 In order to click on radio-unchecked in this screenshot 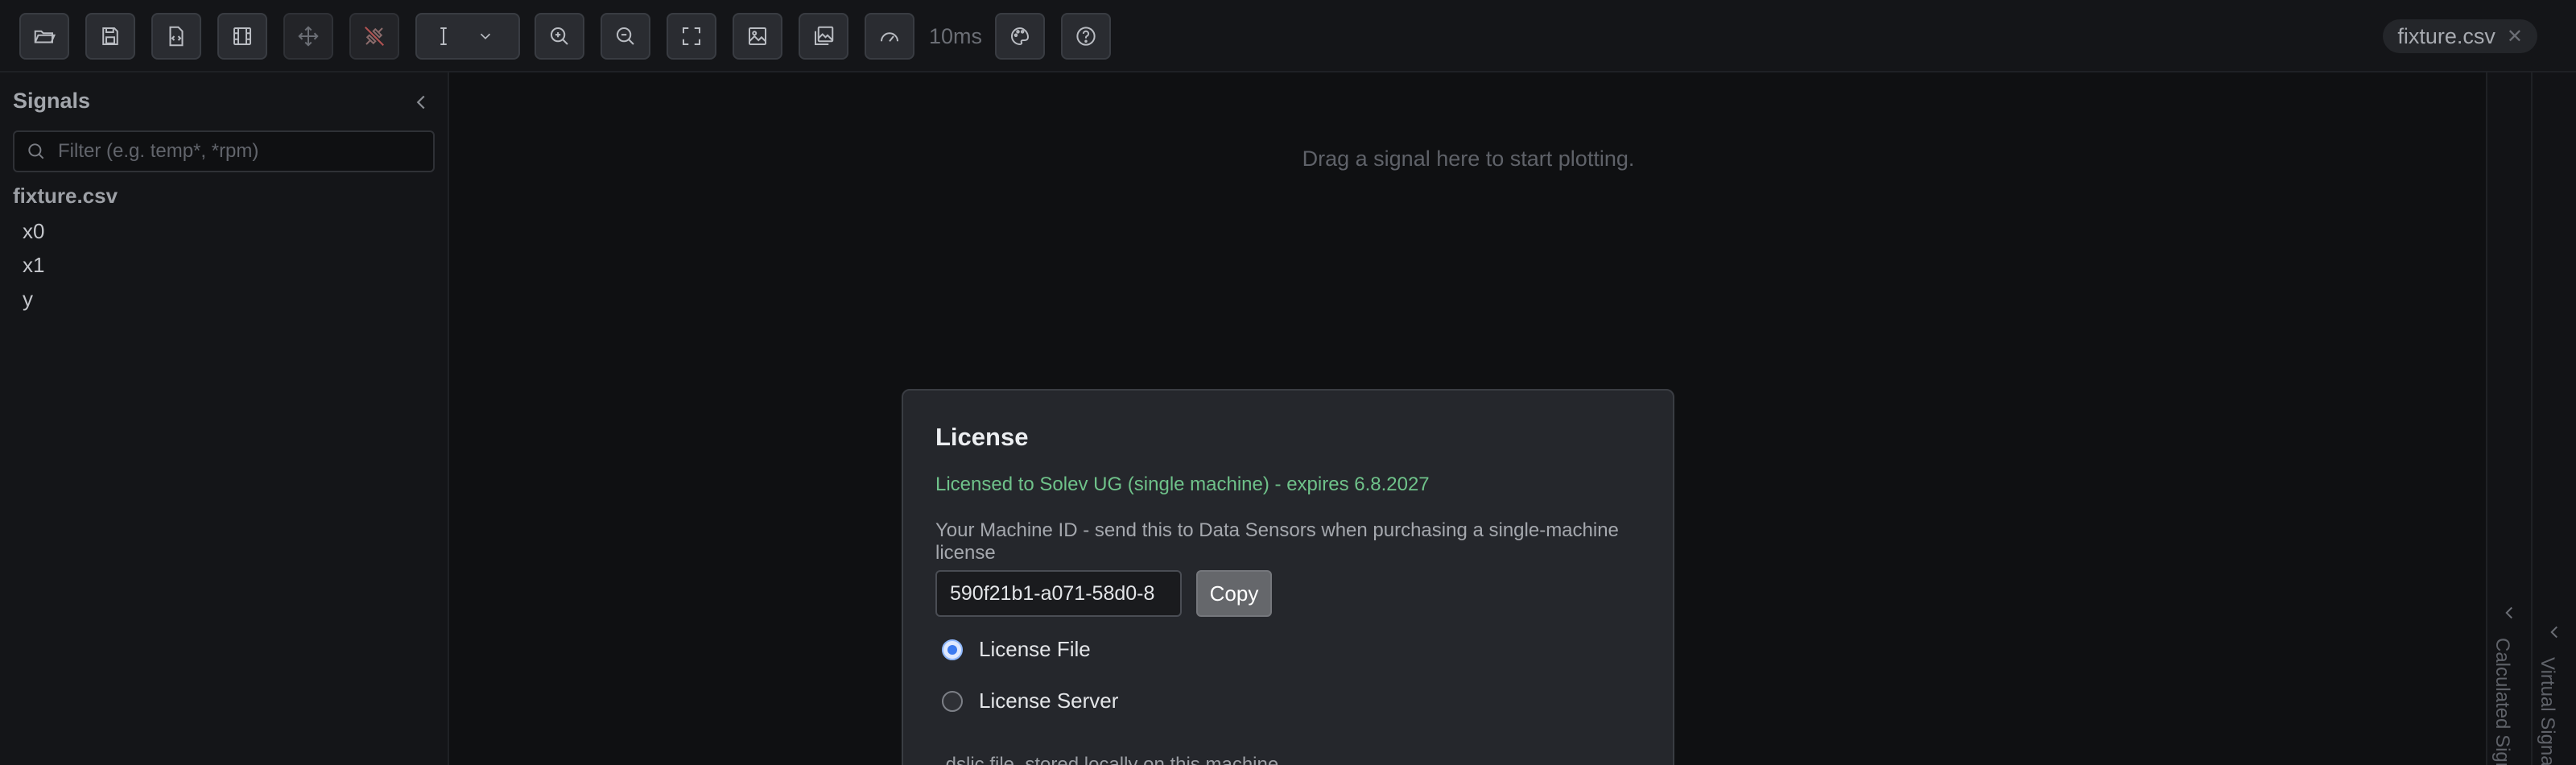, I will do `click(952, 701)`.